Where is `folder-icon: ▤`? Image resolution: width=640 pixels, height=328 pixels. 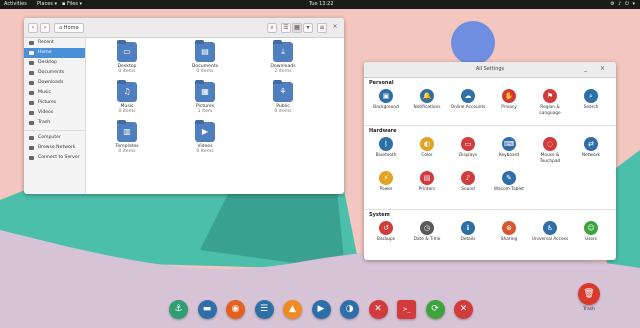 folder-icon: ▤ is located at coordinates (205, 51).